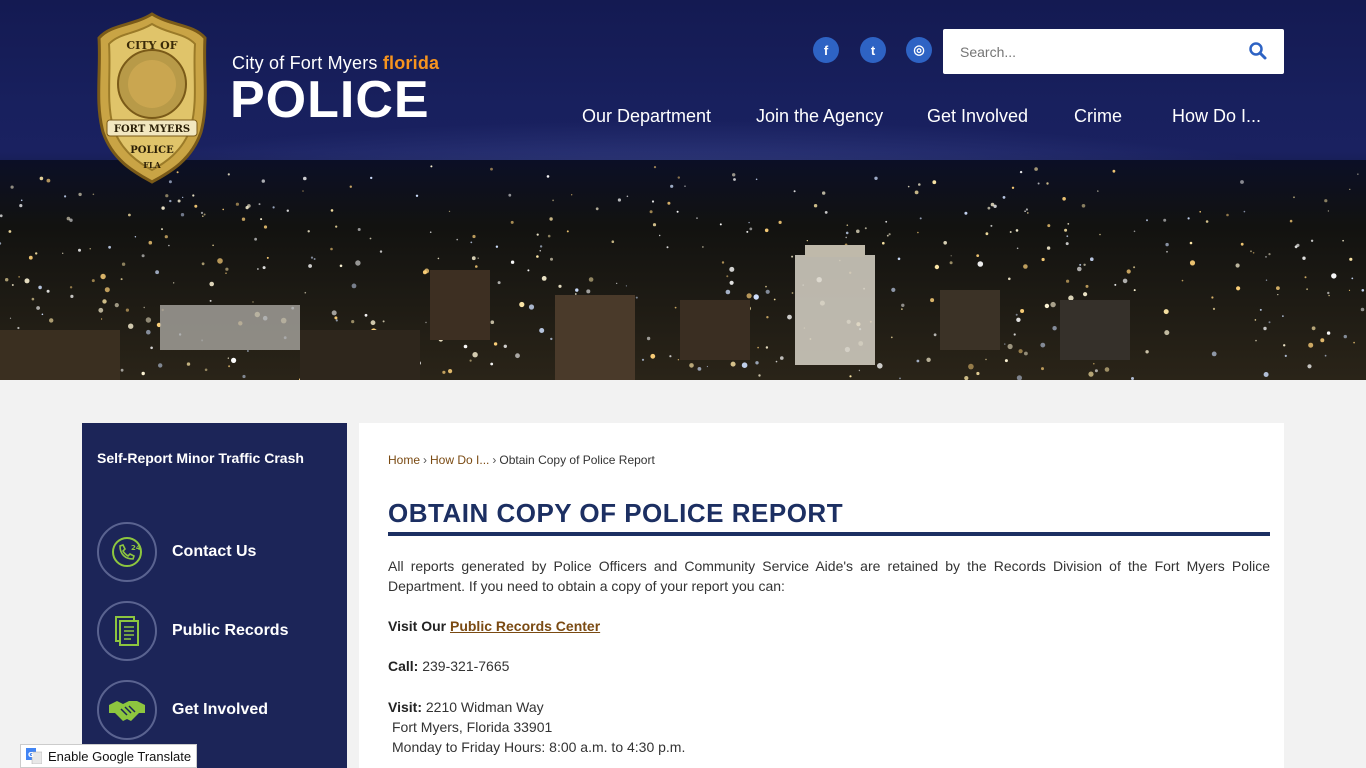  What do you see at coordinates (404, 460) in the screenshot?
I see `breadcrumb-home: Home` at bounding box center [404, 460].